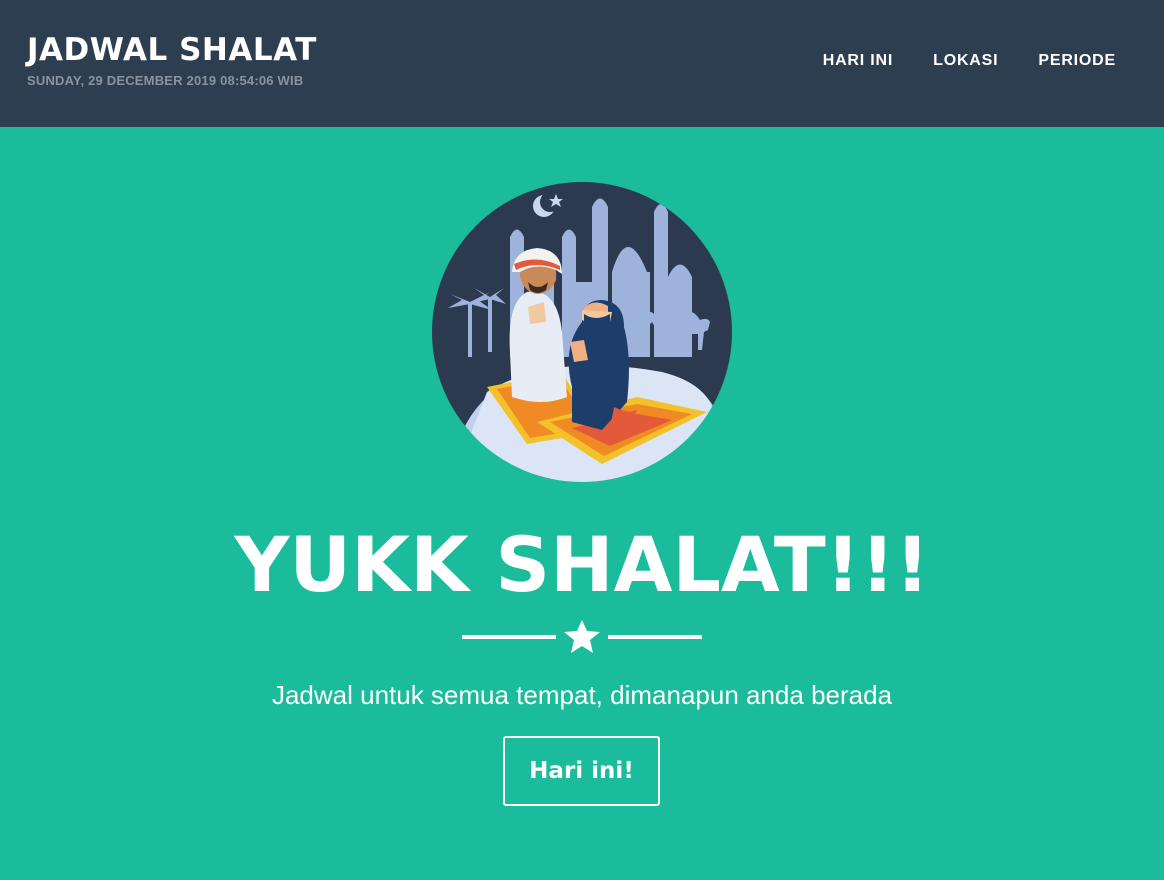 This screenshot has width=1164, height=880. What do you see at coordinates (965, 61) in the screenshot?
I see `nav-link-lokasi: LOKASI` at bounding box center [965, 61].